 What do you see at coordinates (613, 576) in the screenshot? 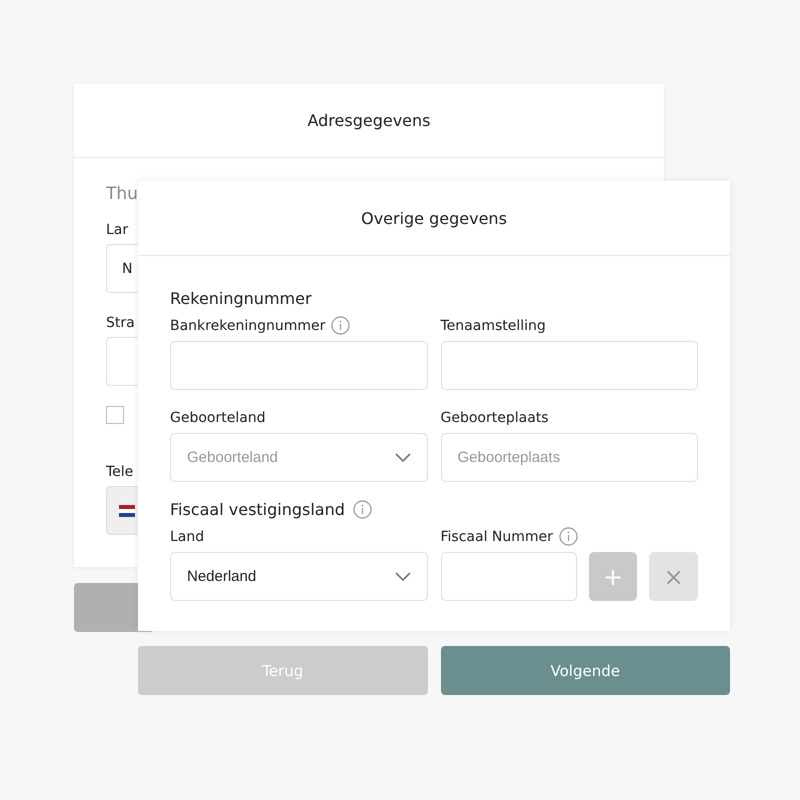
I see `add-button: +` at bounding box center [613, 576].